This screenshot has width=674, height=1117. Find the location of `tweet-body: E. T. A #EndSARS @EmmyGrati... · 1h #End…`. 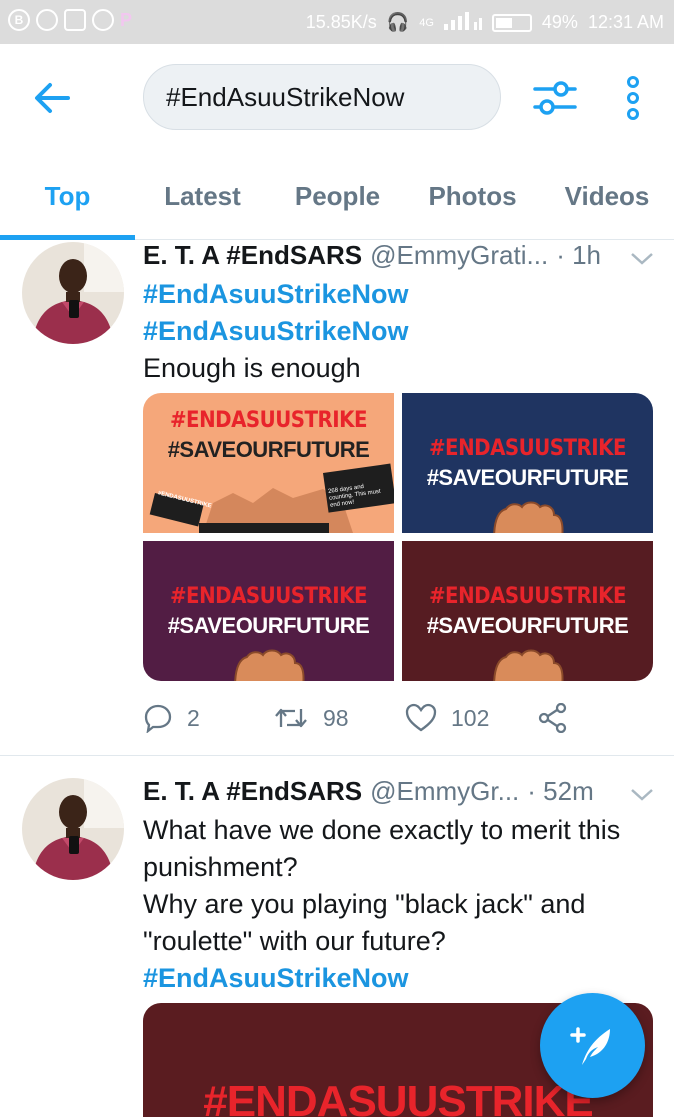

tweet-body: E. T. A #EndSARS @EmmyGrati... · 1h #End… is located at coordinates (399, 313).